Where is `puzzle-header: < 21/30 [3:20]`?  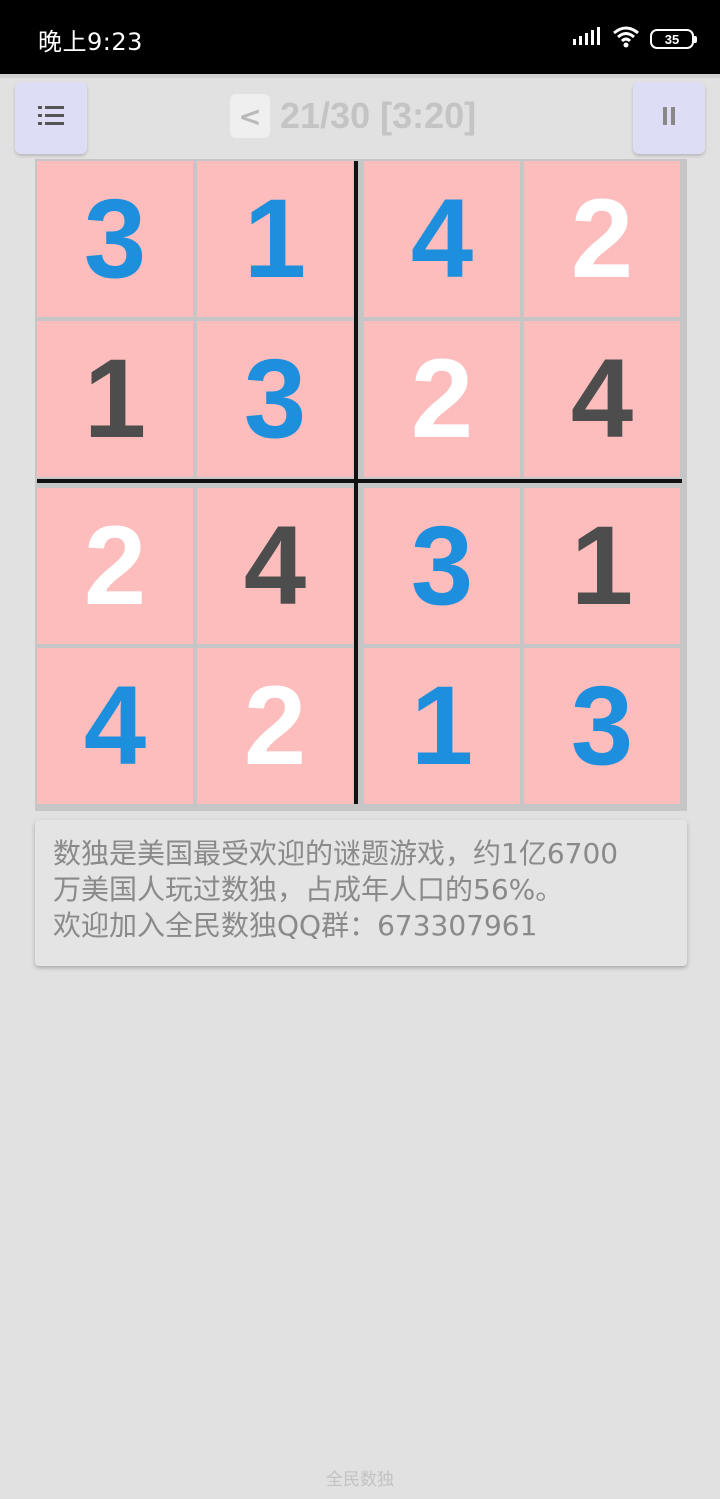
puzzle-header: < 21/30 [3:20] is located at coordinates (353, 116).